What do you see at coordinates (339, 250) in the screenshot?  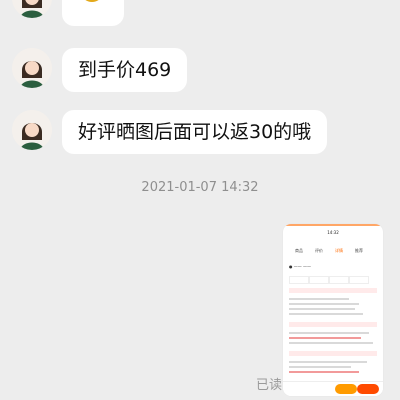 I see `tab-label: 详情` at bounding box center [339, 250].